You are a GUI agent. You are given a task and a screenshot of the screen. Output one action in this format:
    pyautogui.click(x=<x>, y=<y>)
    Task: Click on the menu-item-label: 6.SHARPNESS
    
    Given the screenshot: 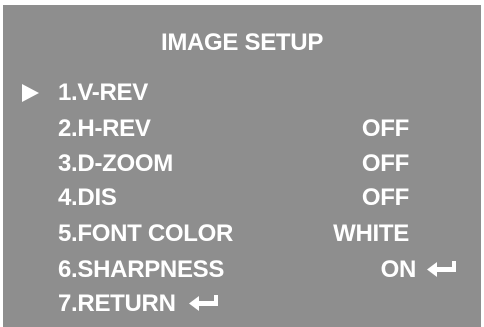 What is the action you would take?
    pyautogui.click(x=141, y=269)
    